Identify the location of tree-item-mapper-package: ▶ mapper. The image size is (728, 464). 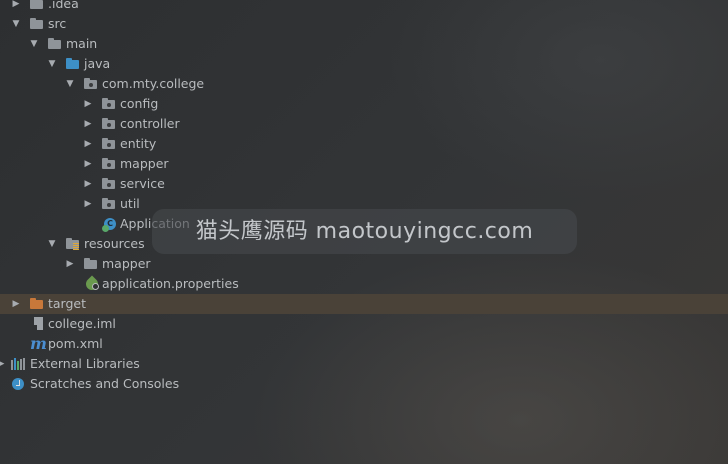
(364, 164).